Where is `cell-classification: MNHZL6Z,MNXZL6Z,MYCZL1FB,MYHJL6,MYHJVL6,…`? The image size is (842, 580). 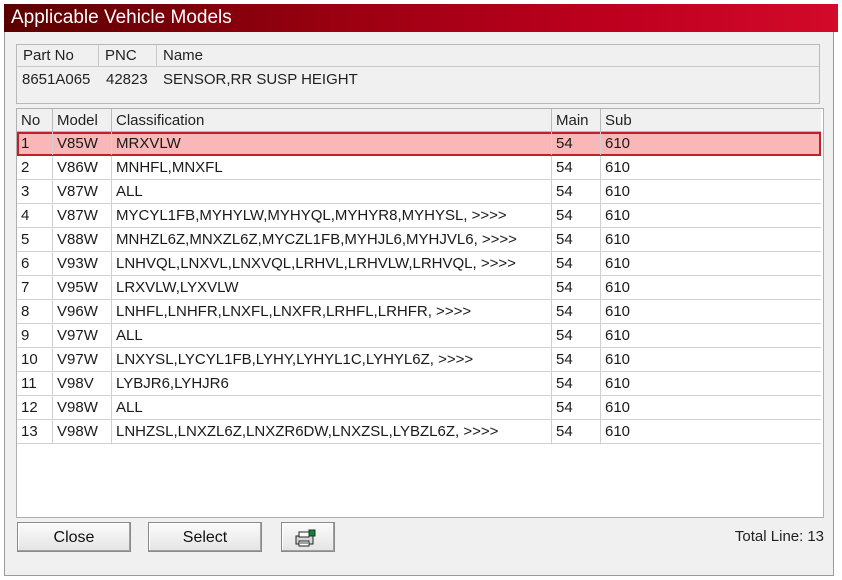
cell-classification: MNHZL6Z,MNXZL6Z,MYCZL1FB,MYHJL6,MYHJVL6,… is located at coordinates (332, 239).